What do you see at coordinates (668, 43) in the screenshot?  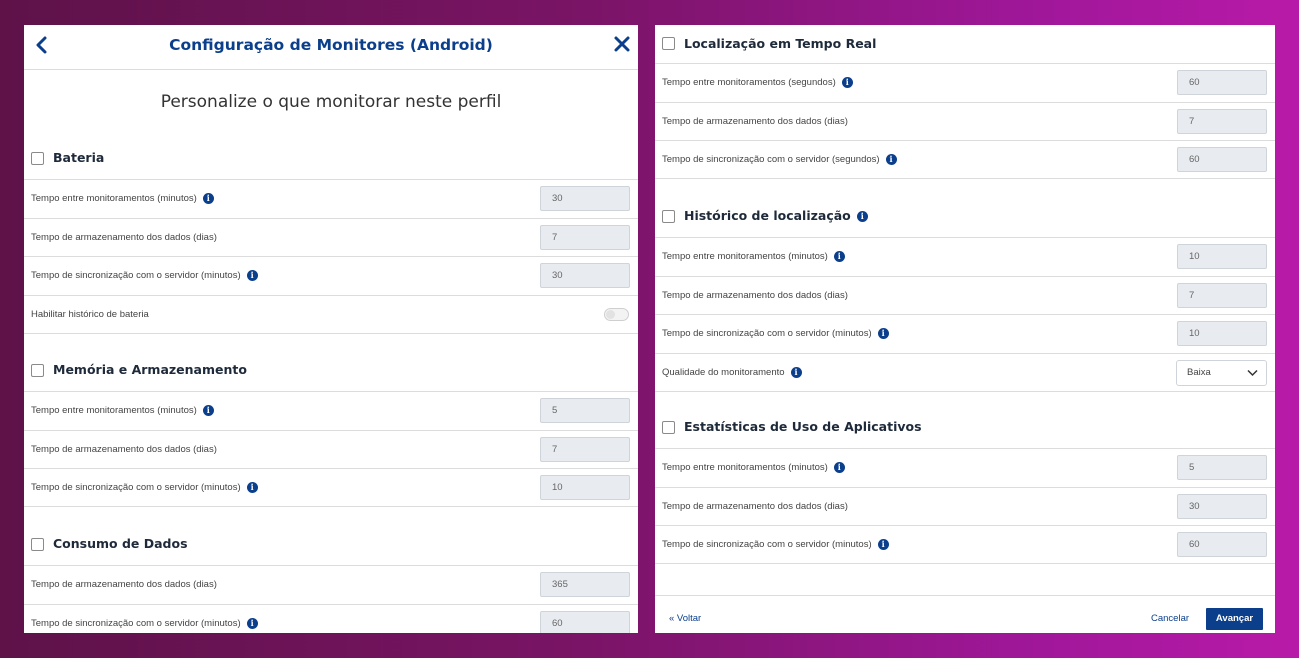 I see `tempo-real-checkbox` at bounding box center [668, 43].